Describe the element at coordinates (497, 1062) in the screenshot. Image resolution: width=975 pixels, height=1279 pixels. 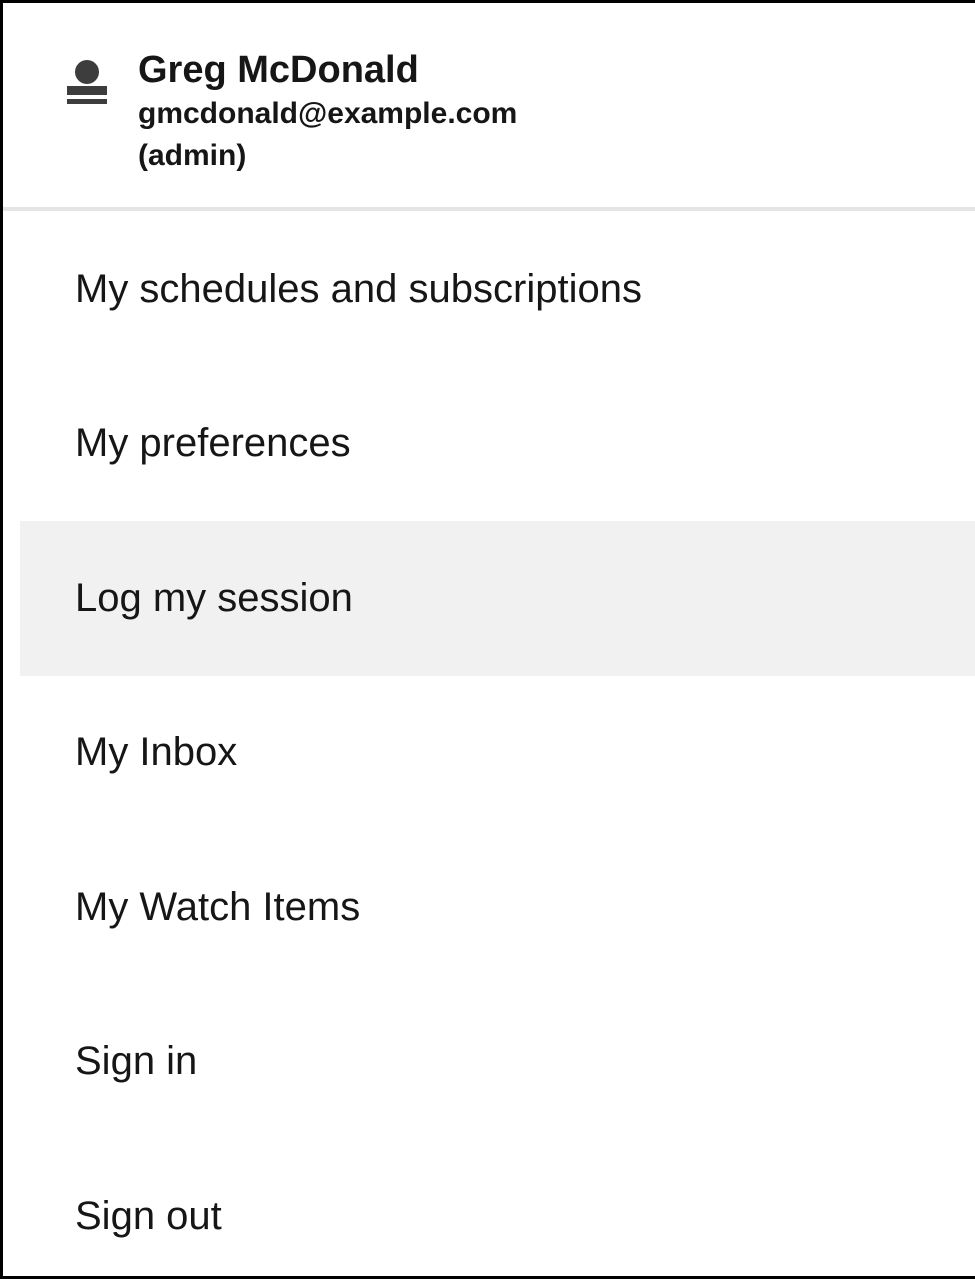
I see `menu-item-sign-in: Sign in` at that location.